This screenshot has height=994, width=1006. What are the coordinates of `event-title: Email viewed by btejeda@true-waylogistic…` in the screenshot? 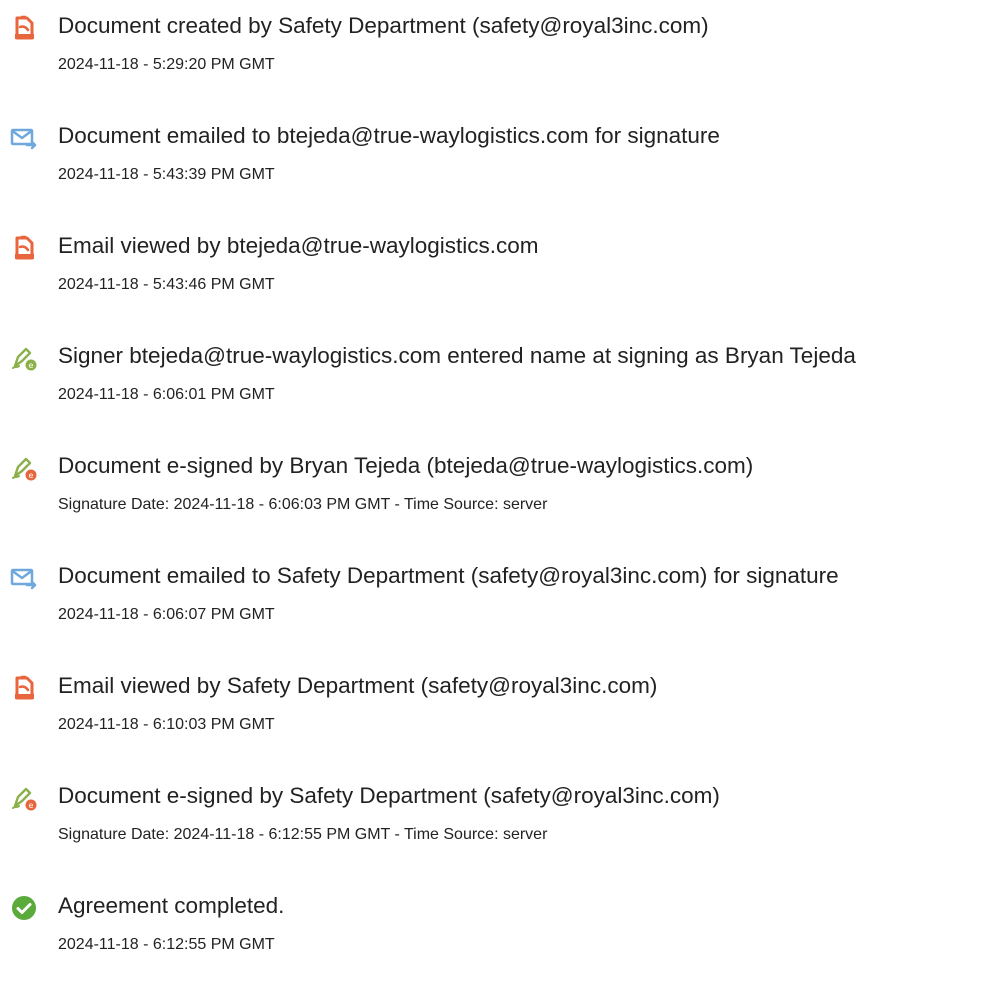 It's located at (298, 245).